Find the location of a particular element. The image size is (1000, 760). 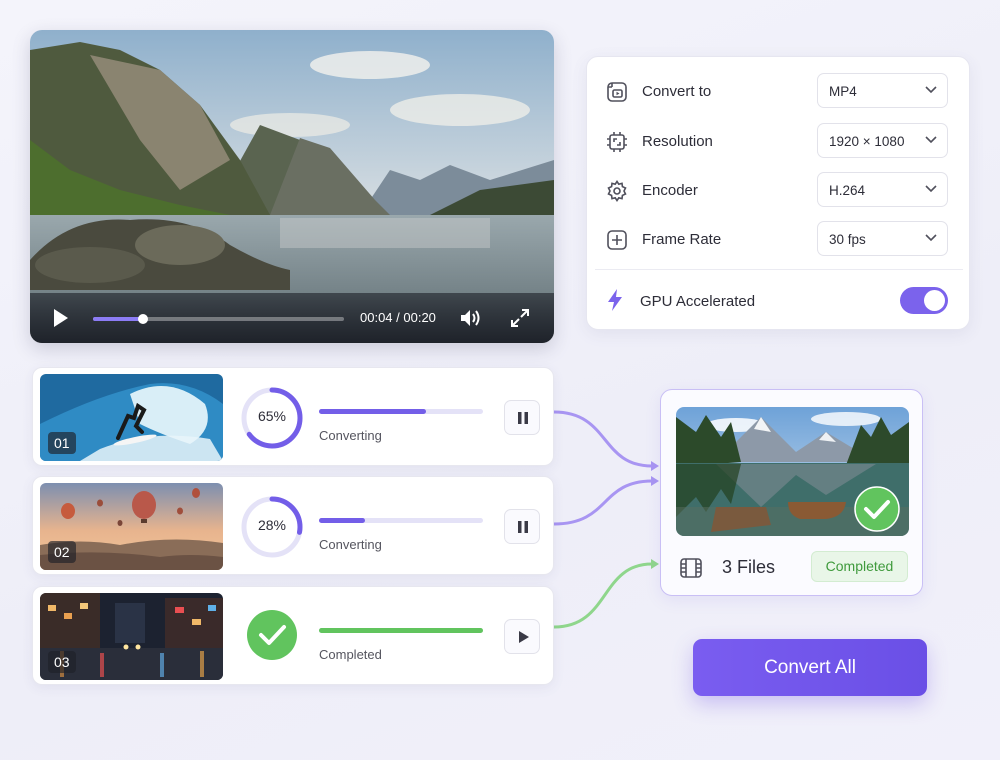

files-count: 3 Files is located at coordinates (749, 567).